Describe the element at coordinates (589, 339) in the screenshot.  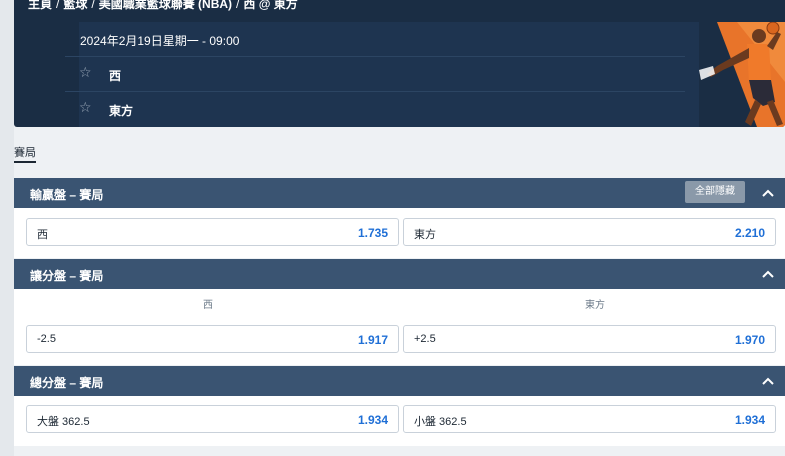
I see `odds-button-away-handicap: +2.5 1.970` at that location.